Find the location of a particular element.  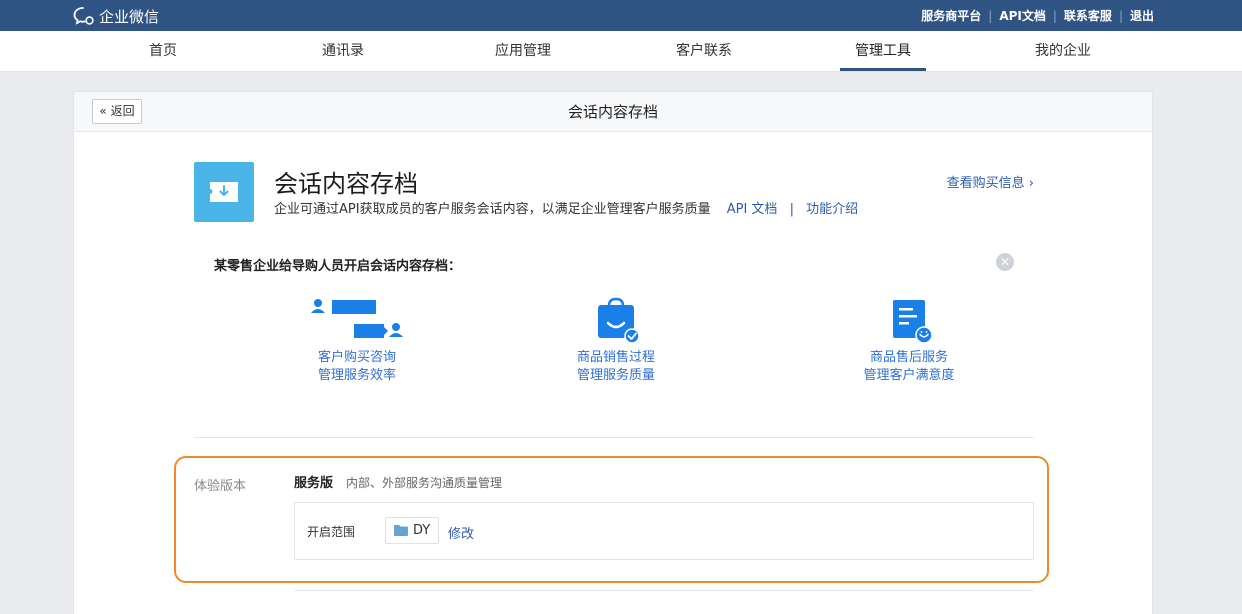

wecom-logo-icon is located at coordinates (83, 16).